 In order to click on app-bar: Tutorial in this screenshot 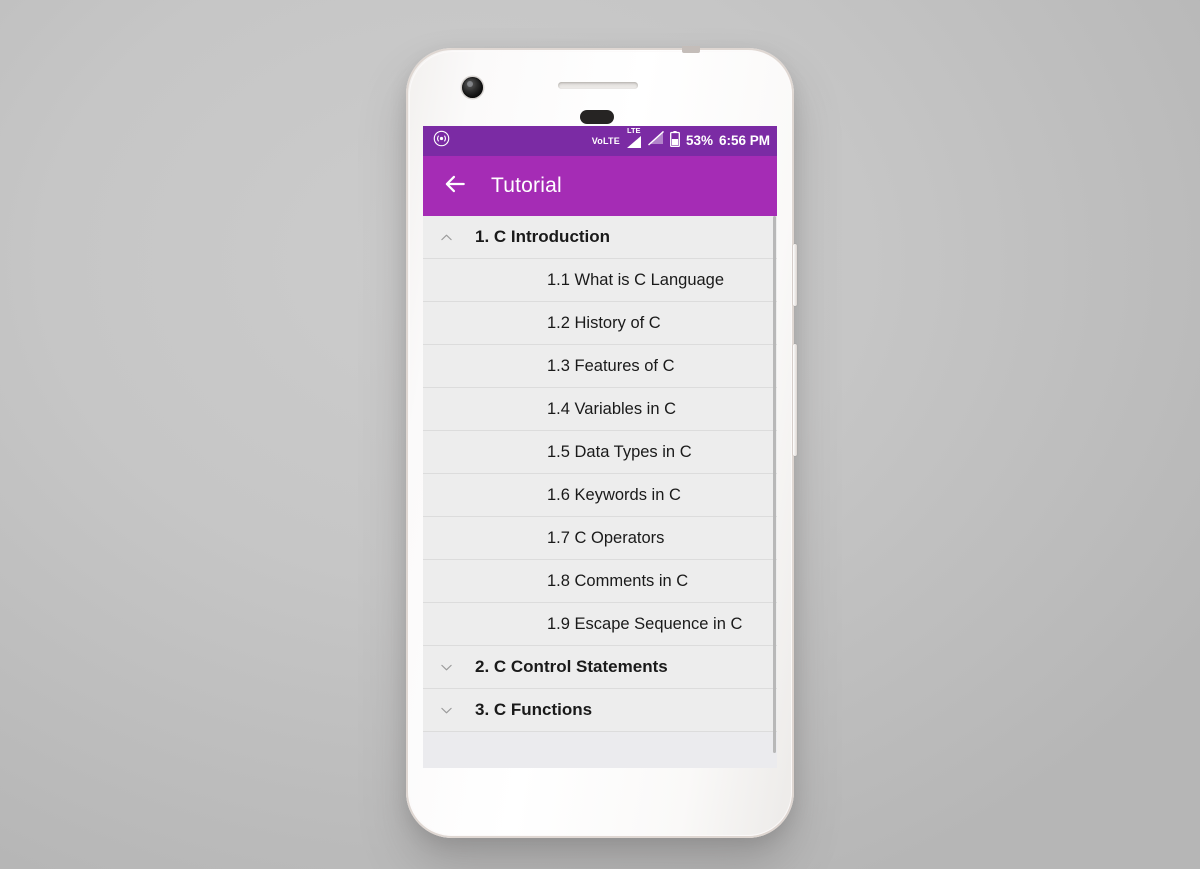, I will do `click(600, 186)`.